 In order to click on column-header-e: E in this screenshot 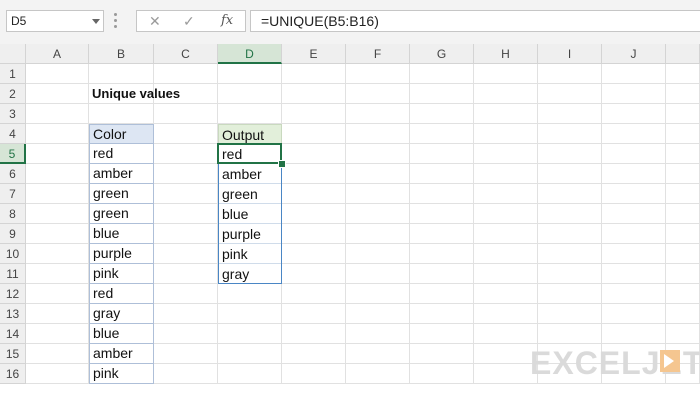, I will do `click(314, 54)`.